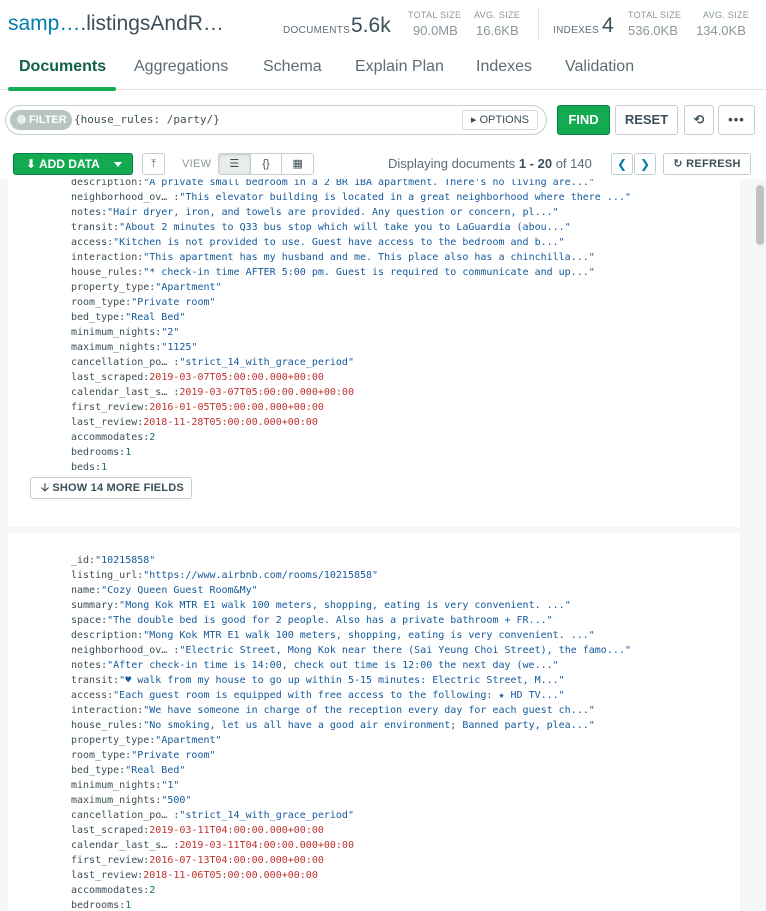 The width and height of the screenshot is (766, 911). I want to click on idx-avg-size: 134.0KB, so click(721, 30).